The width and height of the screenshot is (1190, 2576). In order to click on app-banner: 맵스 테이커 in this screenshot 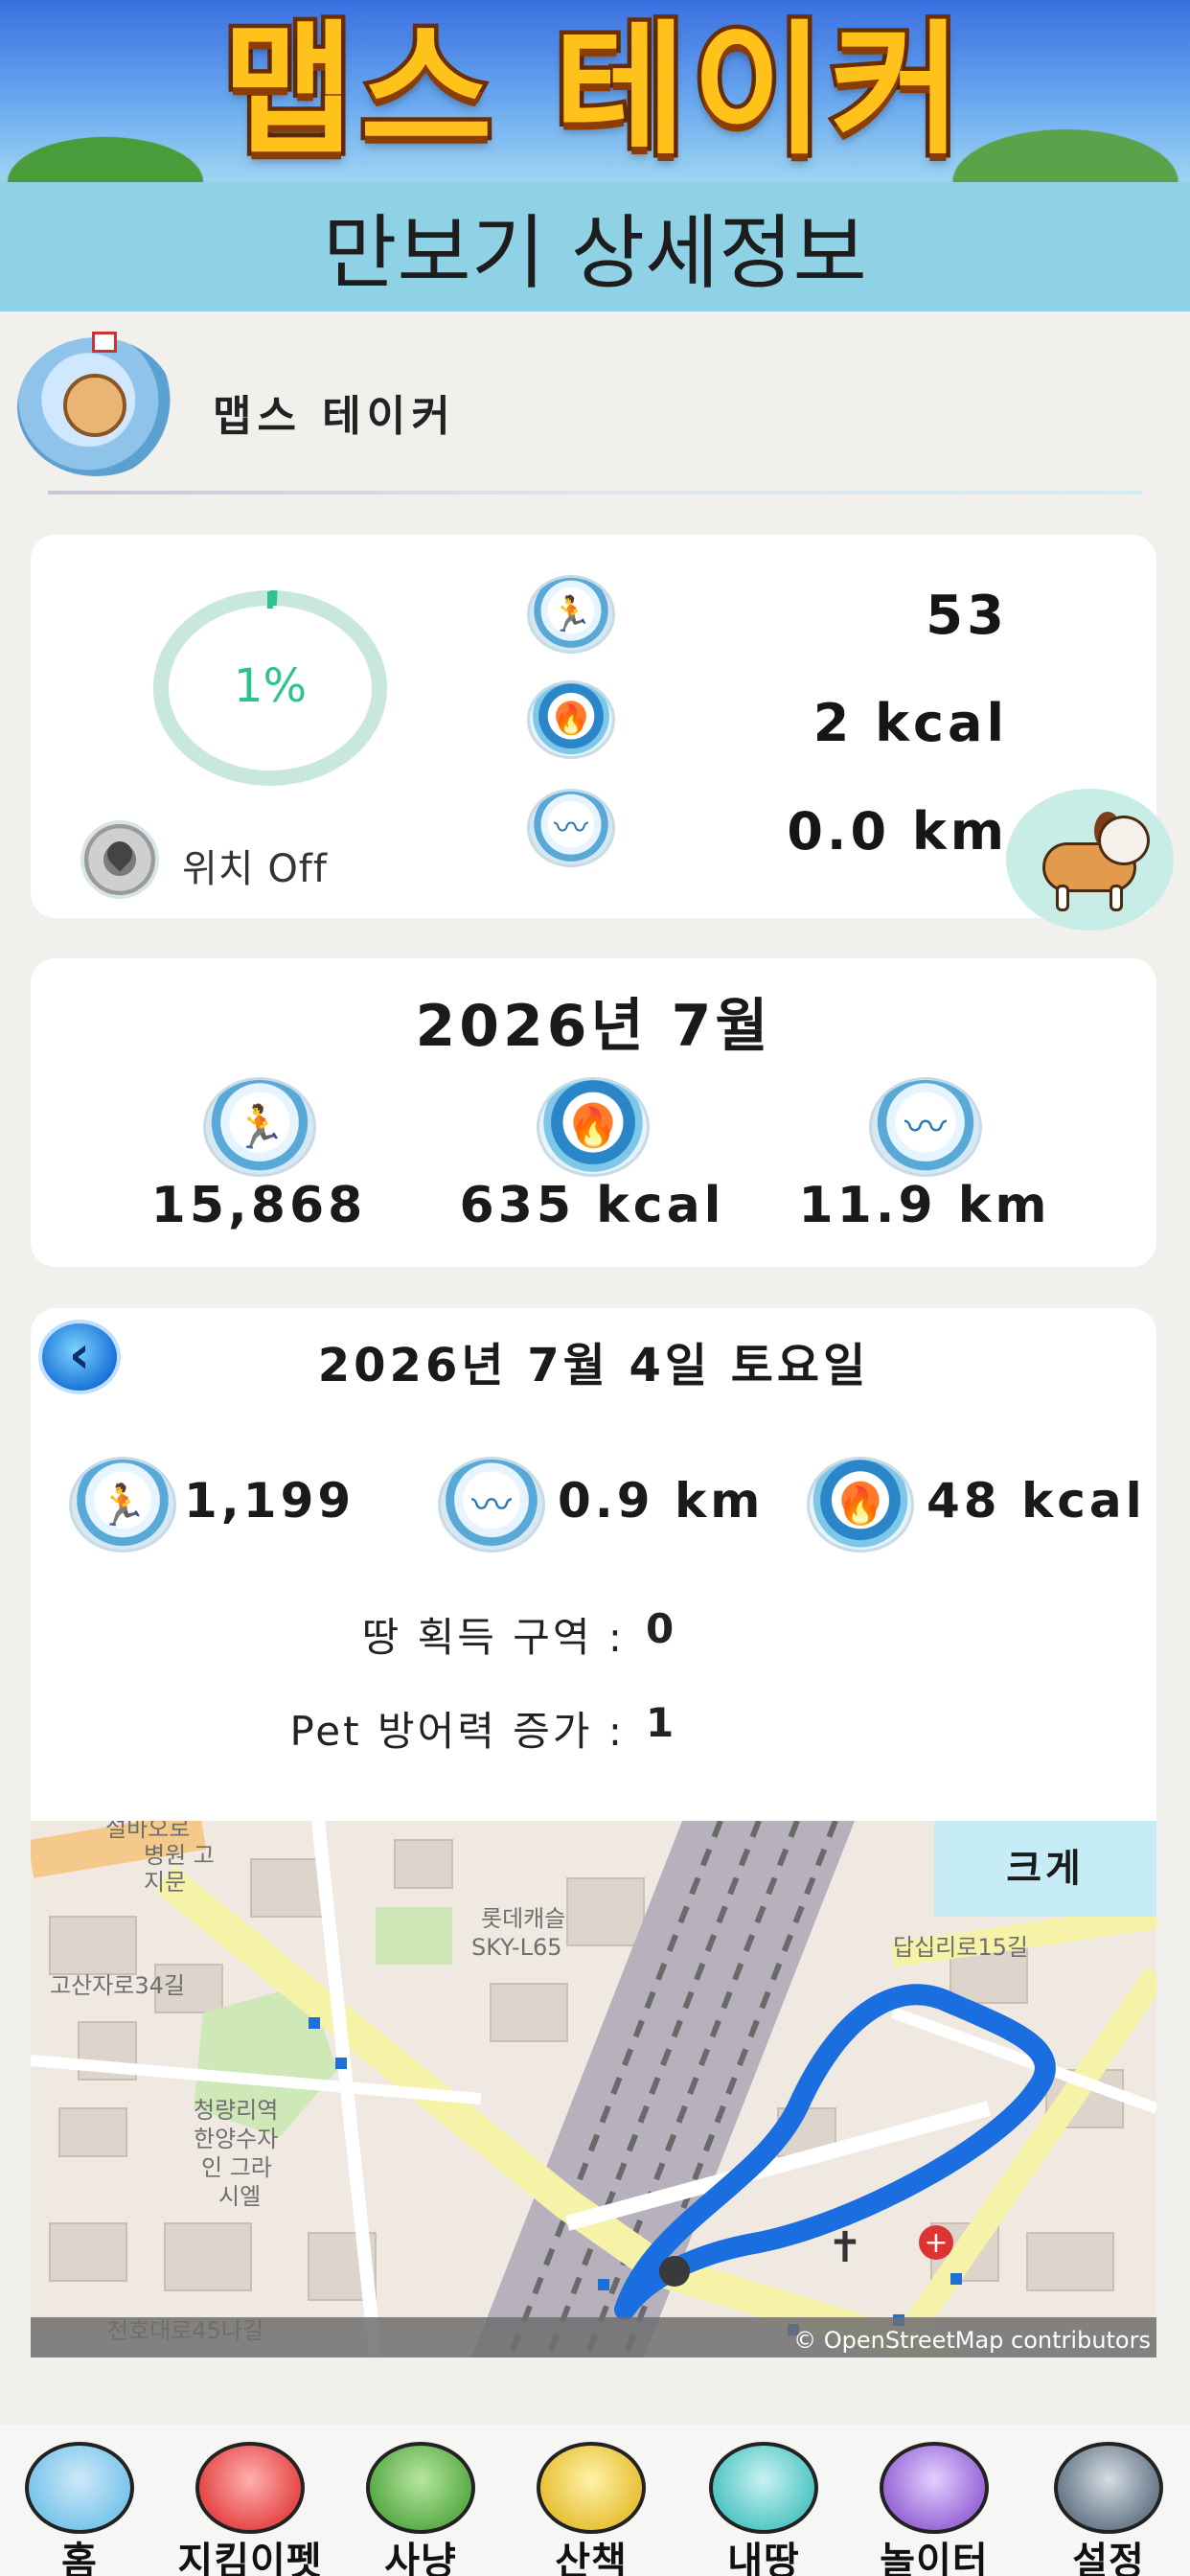, I will do `click(595, 91)`.